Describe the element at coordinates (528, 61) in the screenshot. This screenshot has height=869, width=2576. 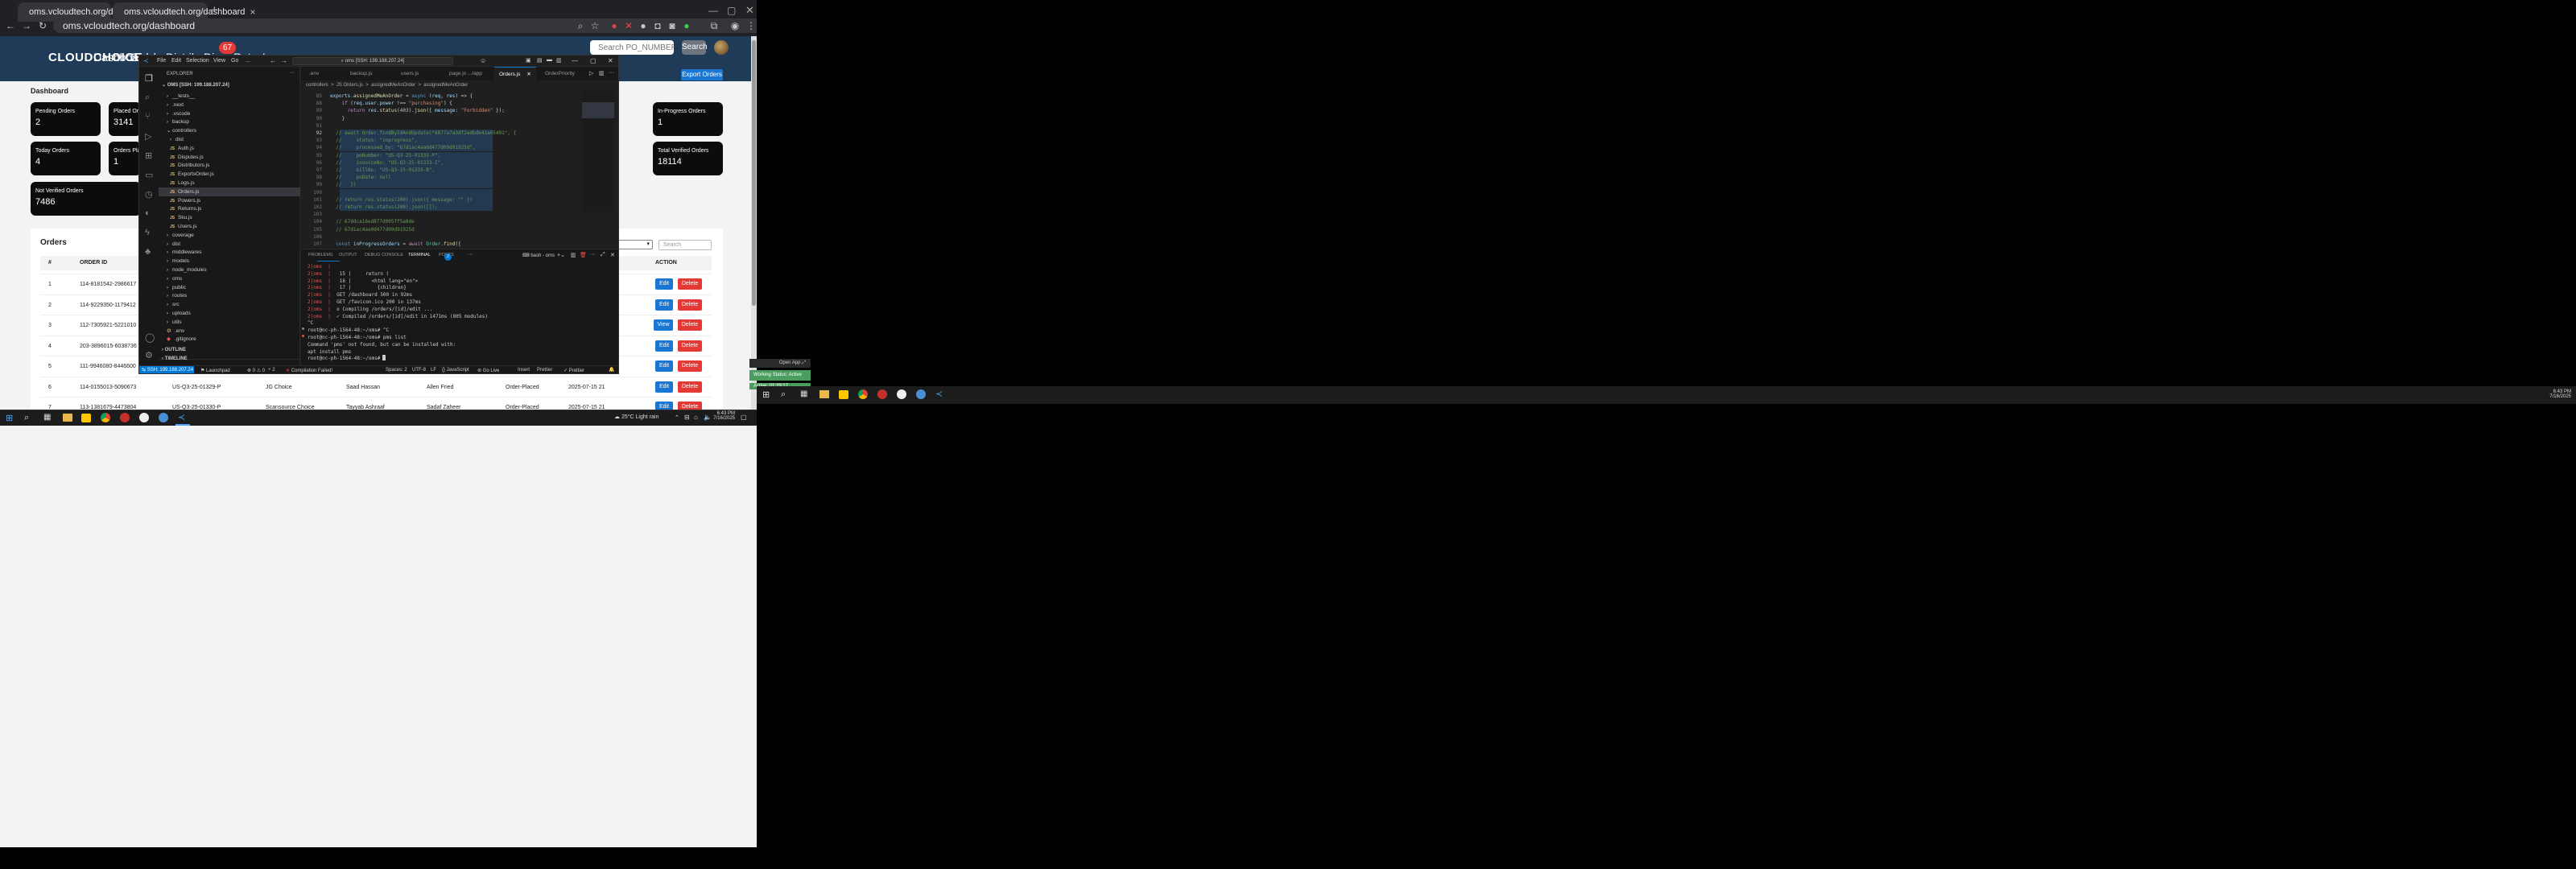
I see `layout-icon: ▣` at that location.